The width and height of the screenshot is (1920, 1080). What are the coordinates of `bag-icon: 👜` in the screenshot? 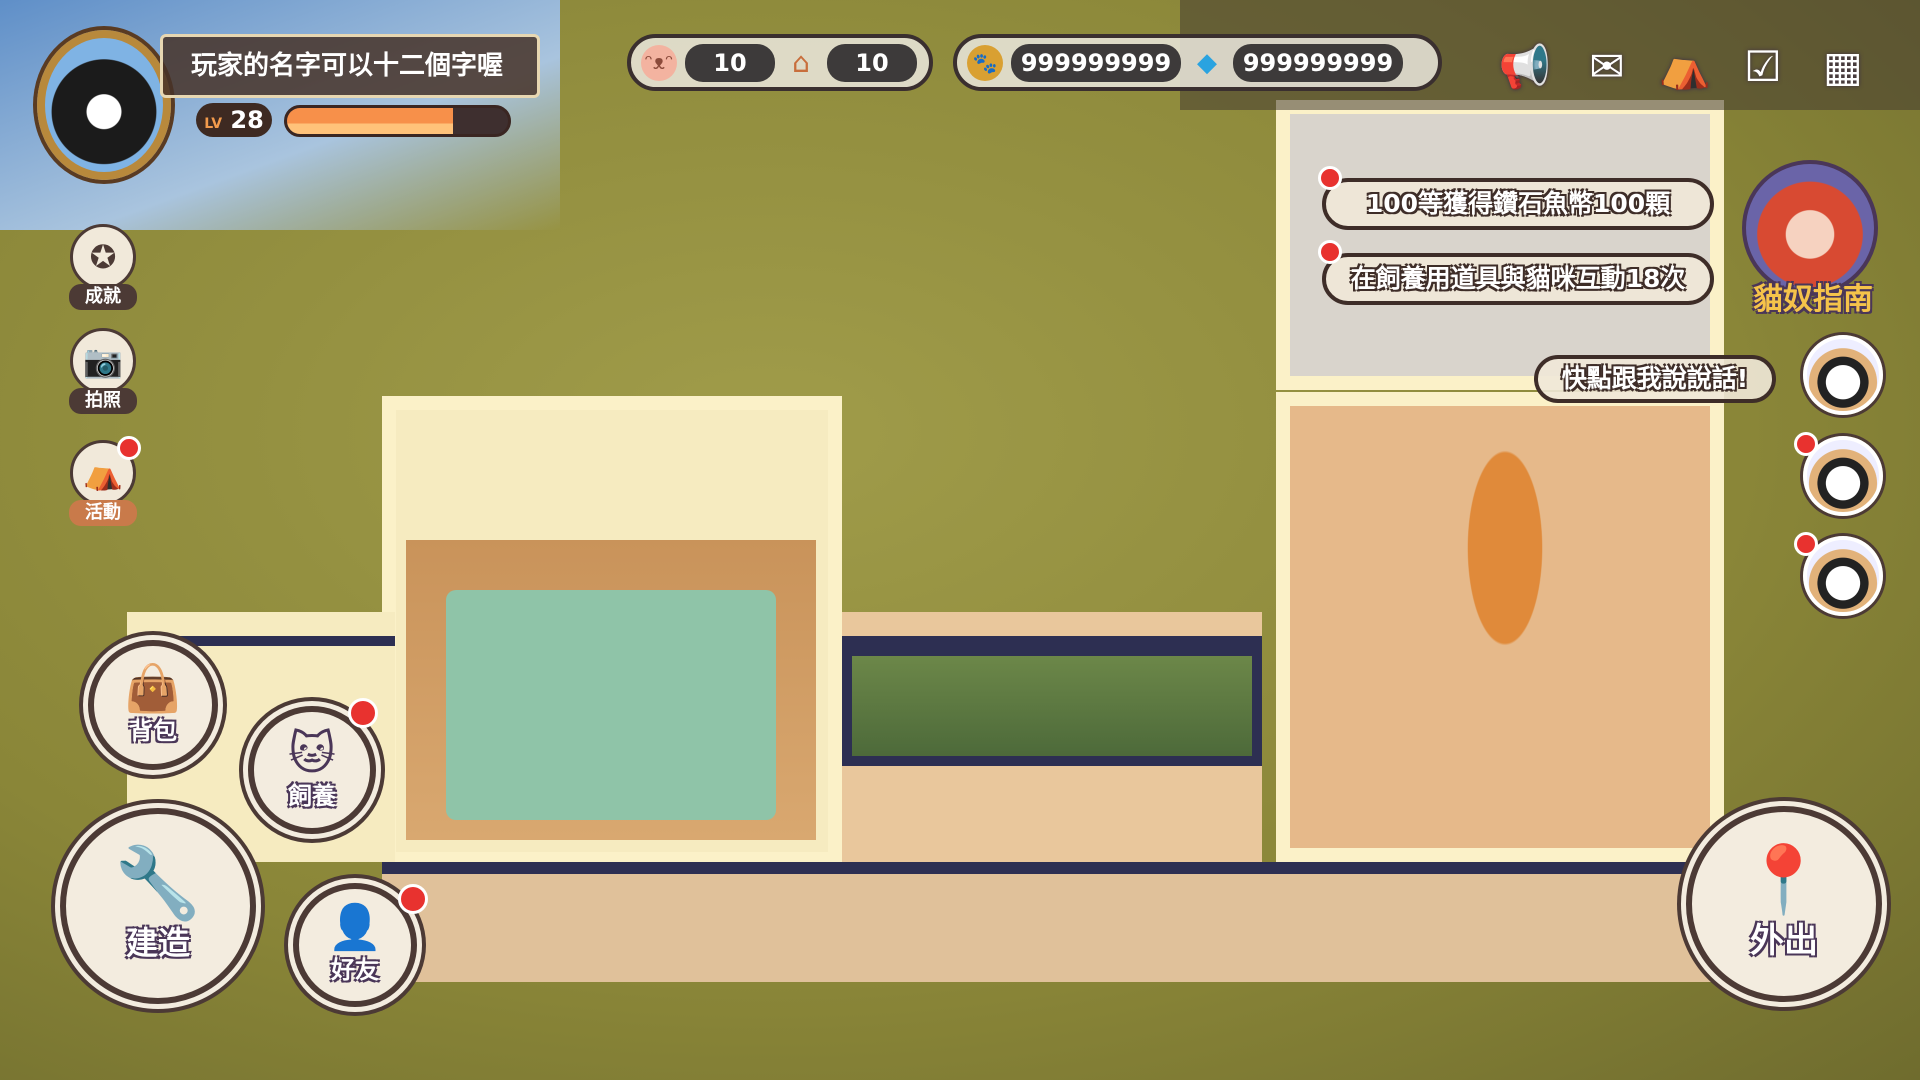 It's located at (153, 687).